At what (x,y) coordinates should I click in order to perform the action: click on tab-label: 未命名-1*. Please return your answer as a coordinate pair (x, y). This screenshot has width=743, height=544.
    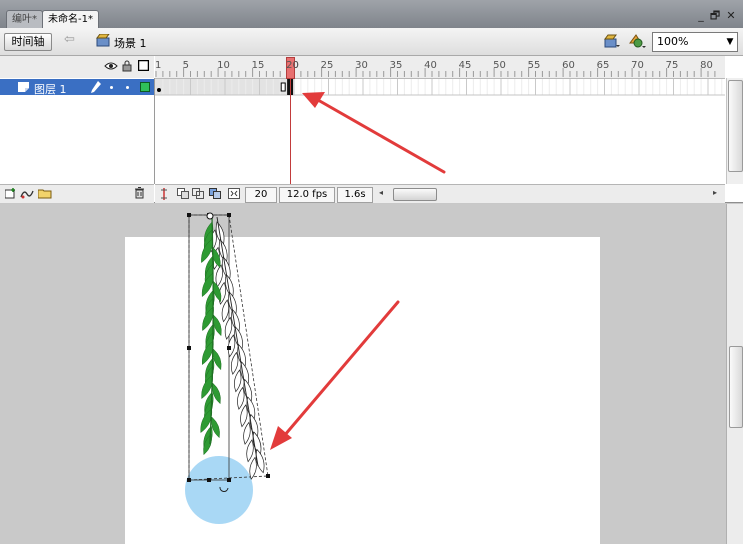
    Looking at the image, I should click on (70, 19).